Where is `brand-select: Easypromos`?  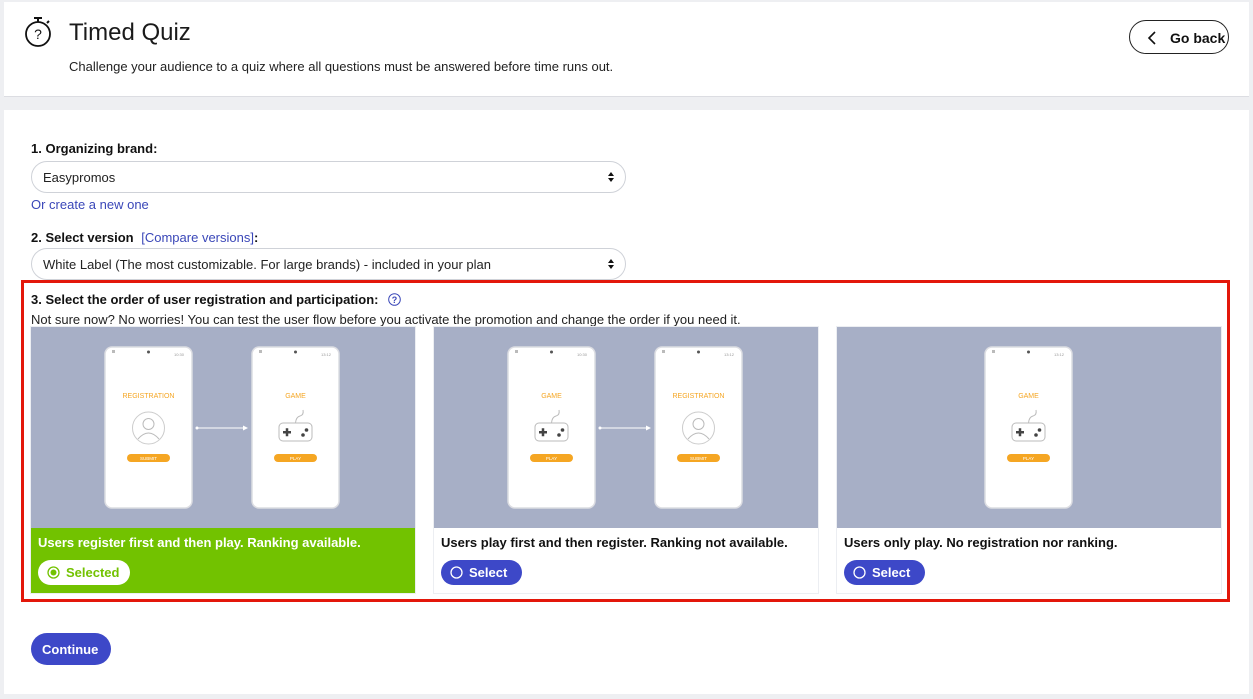 brand-select: Easypromos is located at coordinates (328, 177).